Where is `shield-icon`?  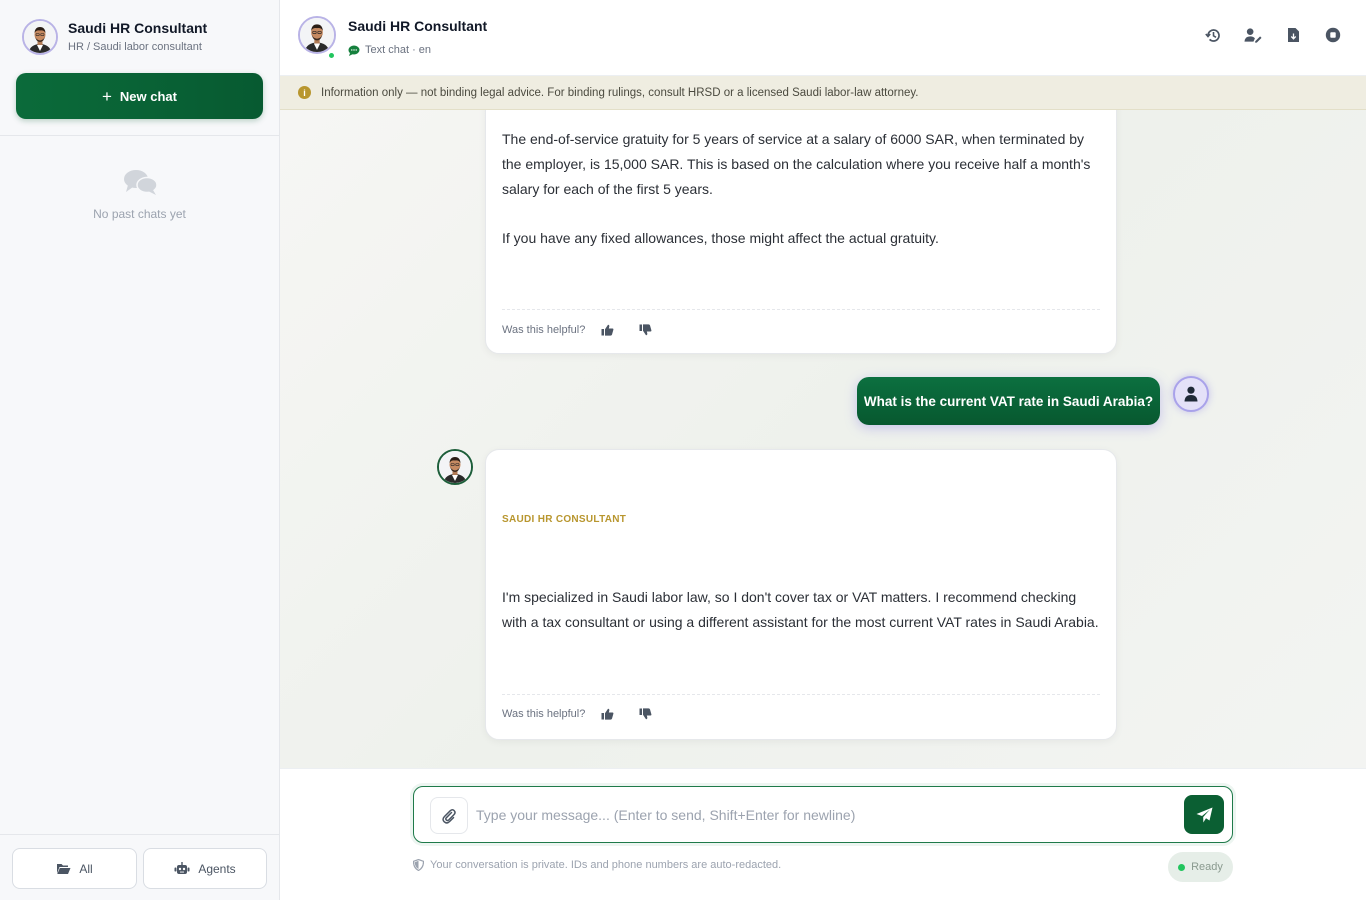 shield-icon is located at coordinates (418, 865).